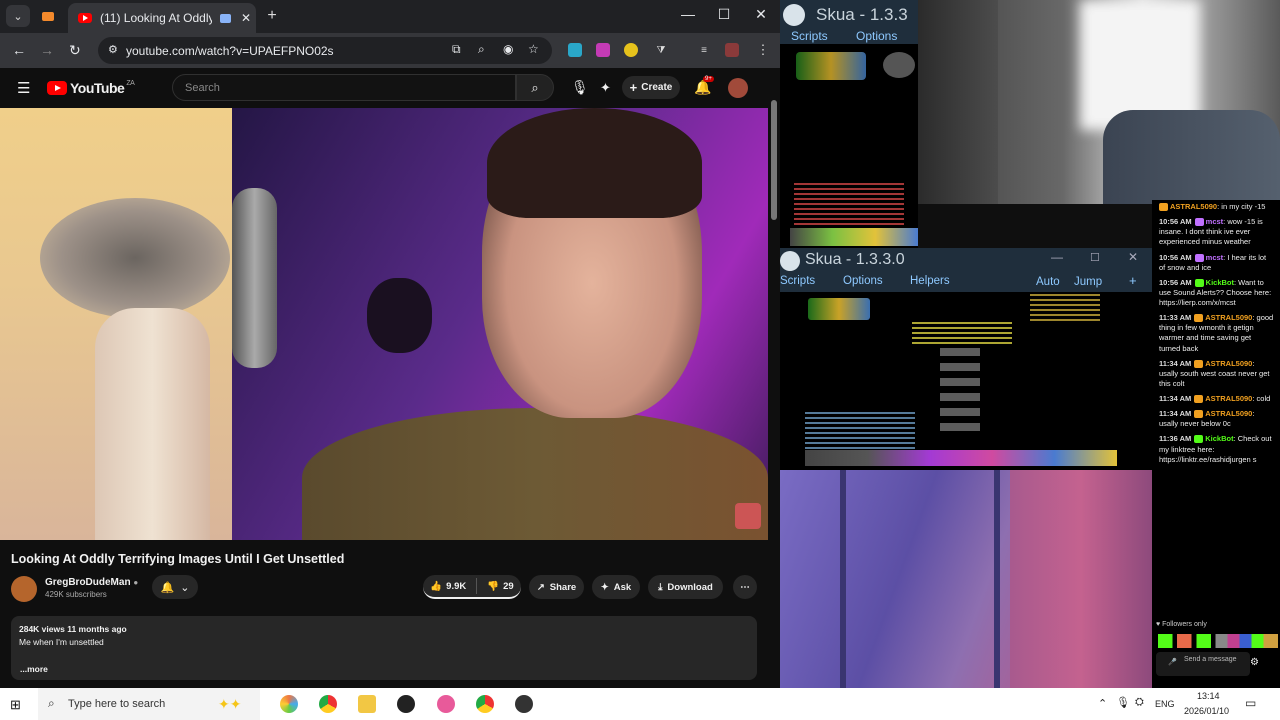 This screenshot has height=720, width=1280. Describe the element at coordinates (1048, 282) in the screenshot. I see `skua-menu-auto: Auto` at that location.